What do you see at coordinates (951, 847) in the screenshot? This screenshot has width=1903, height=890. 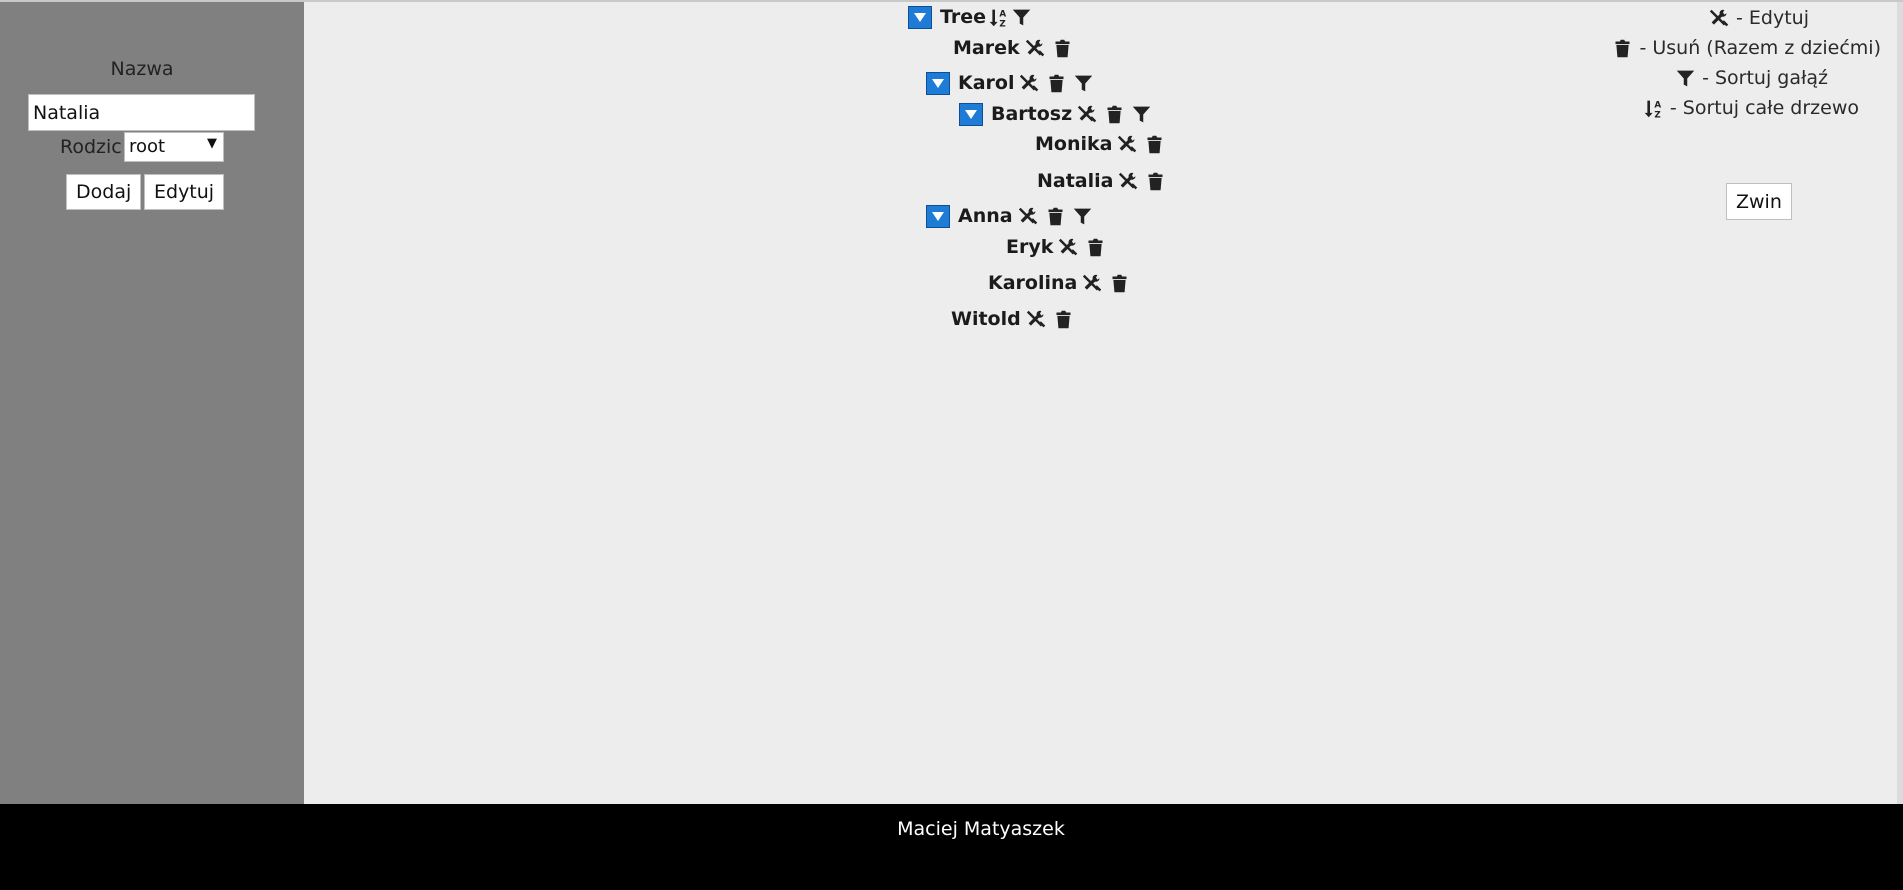 I see `footer` at bounding box center [951, 847].